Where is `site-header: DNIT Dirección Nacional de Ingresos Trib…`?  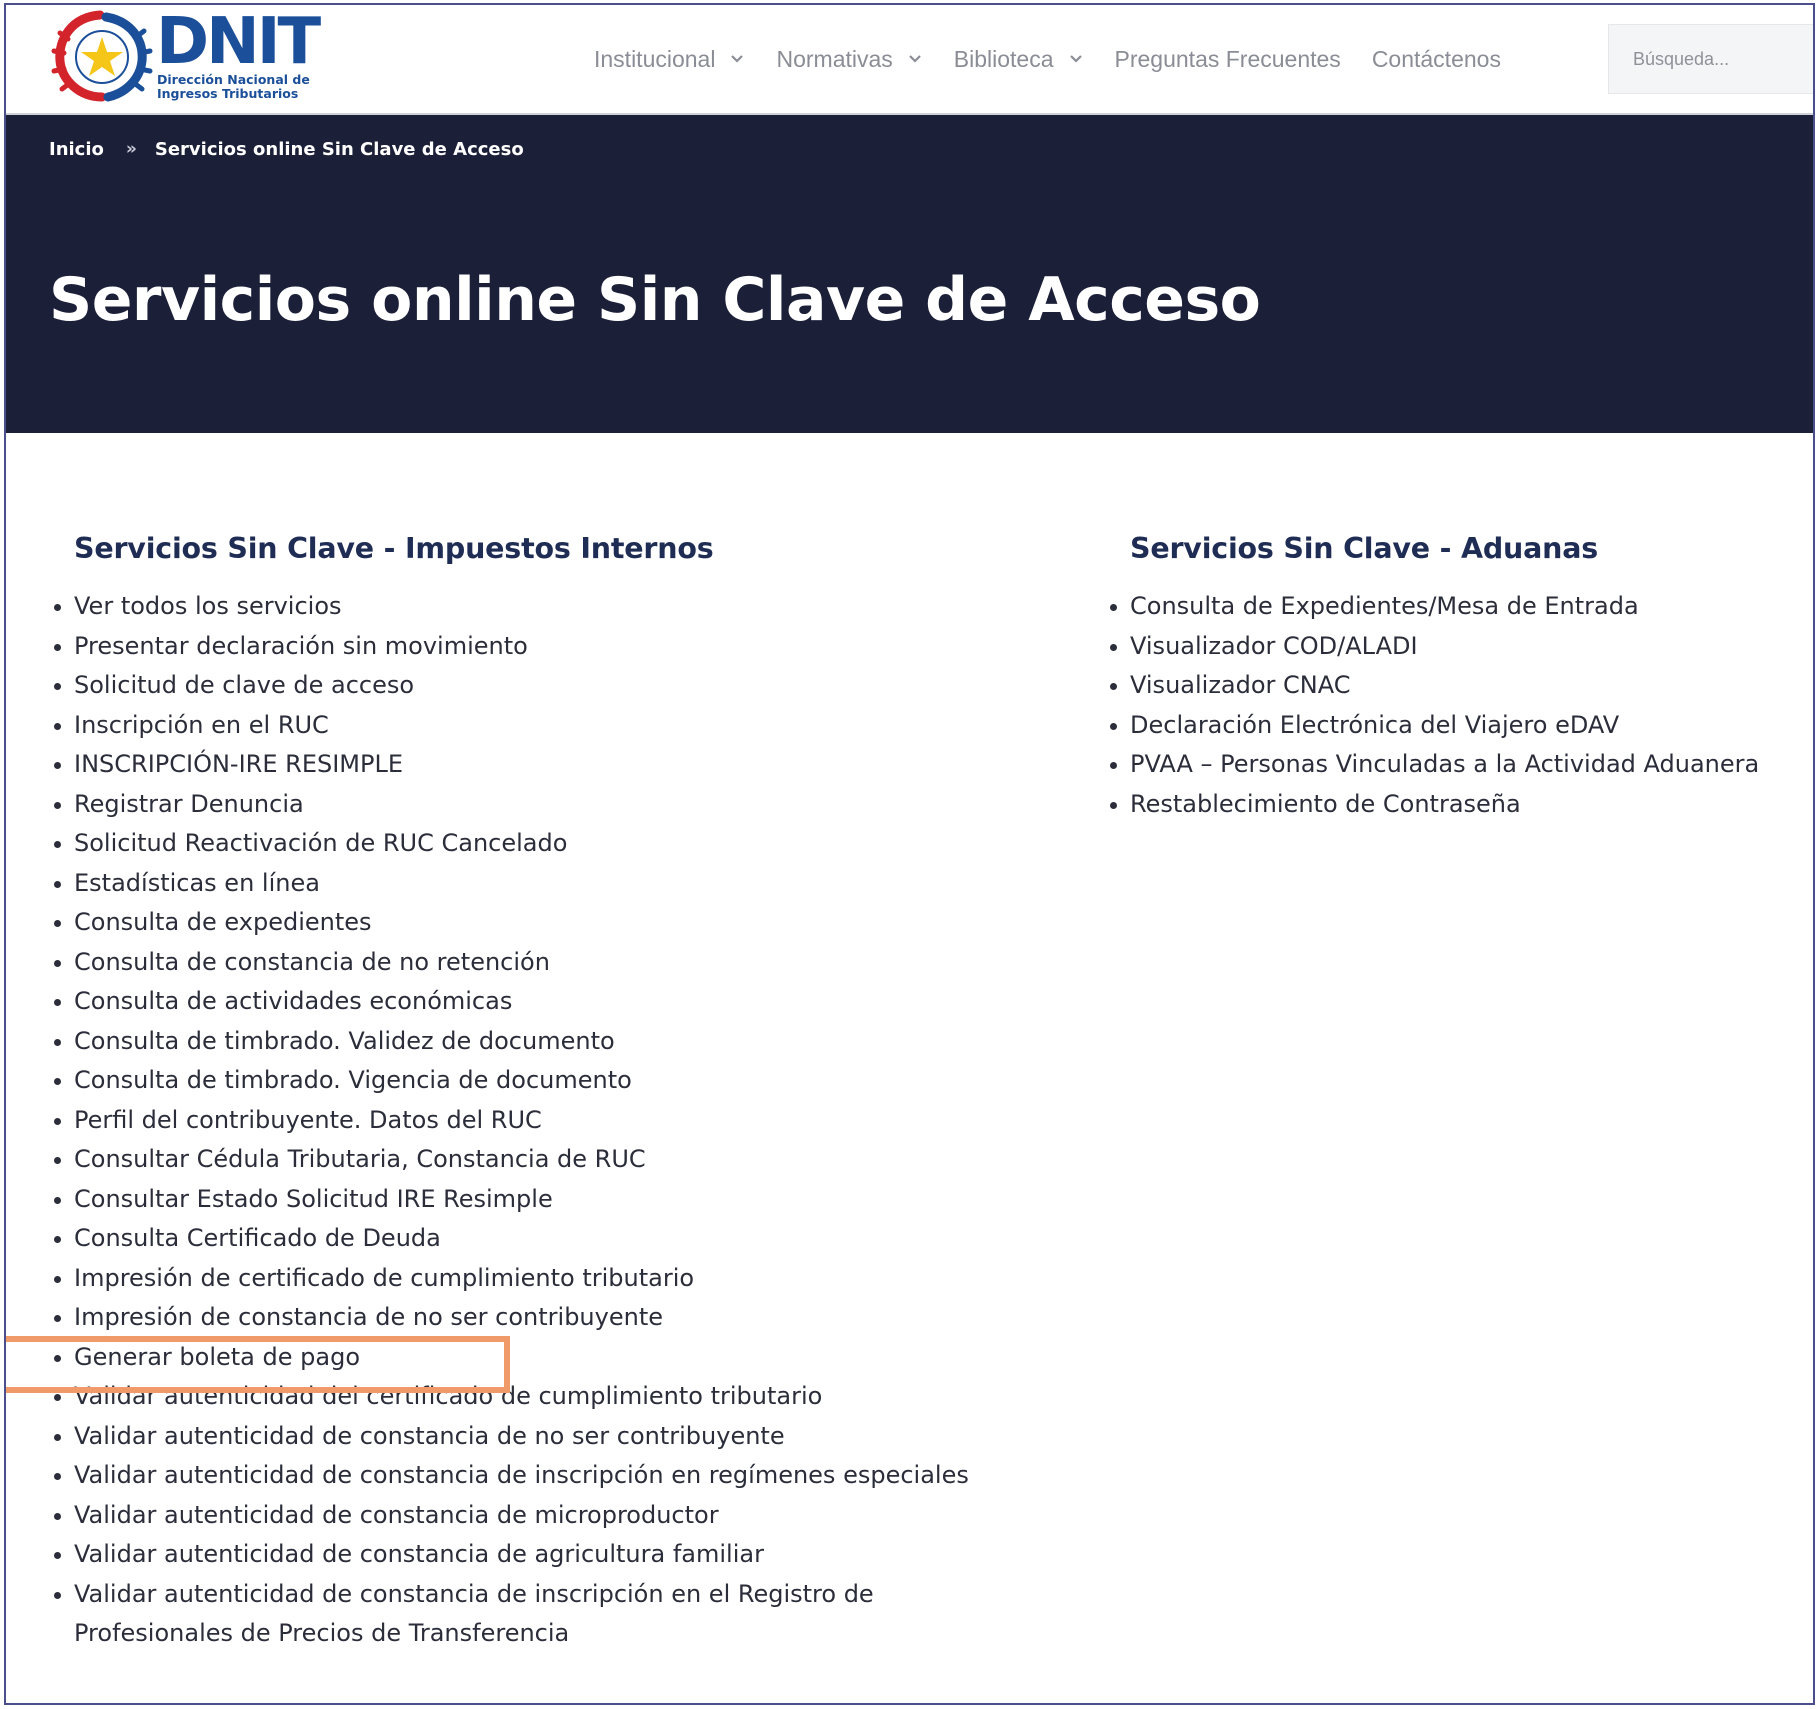 site-header: DNIT Dirección Nacional de Ingresos Trib… is located at coordinates (909, 60).